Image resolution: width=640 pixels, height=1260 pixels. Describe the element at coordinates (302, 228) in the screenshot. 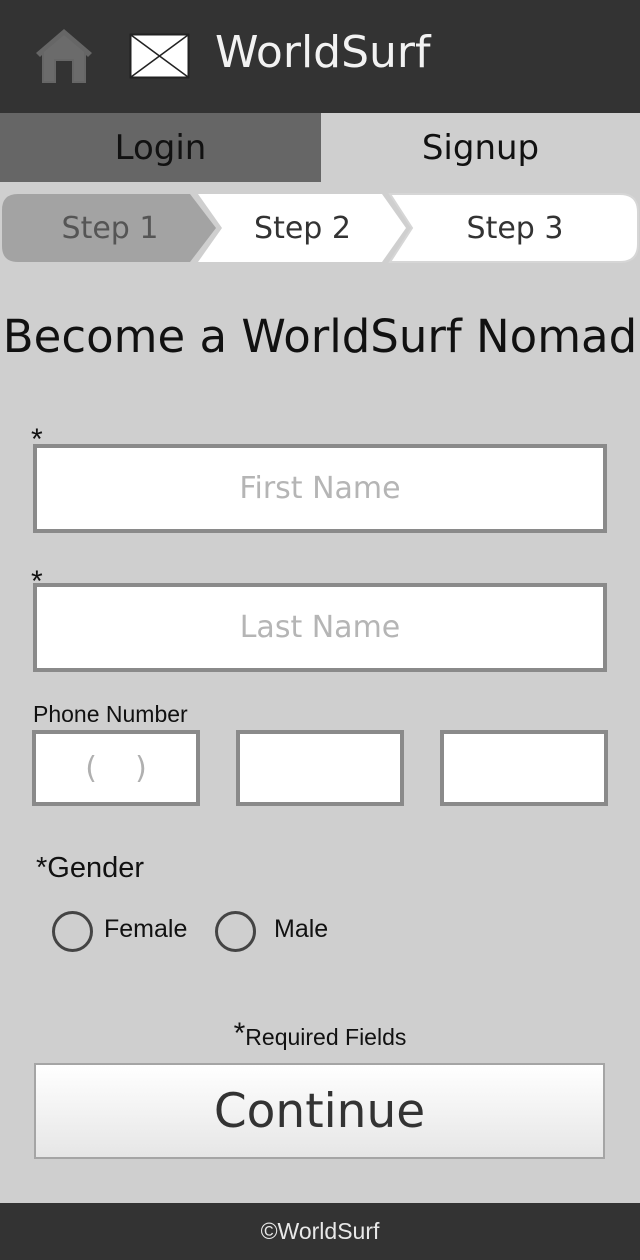

I see `step-2: Step 2` at that location.